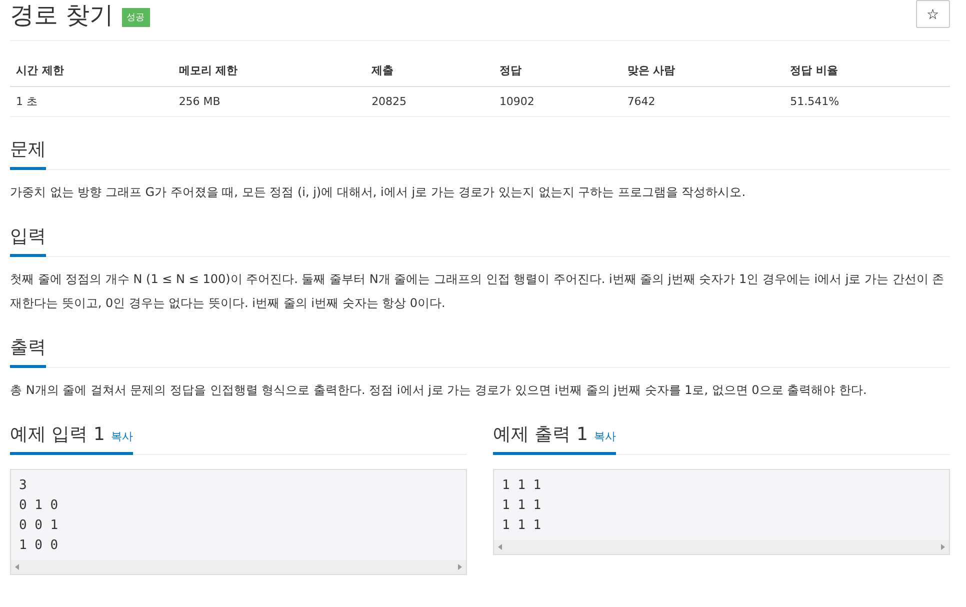 The width and height of the screenshot is (966, 607). Describe the element at coordinates (557, 101) in the screenshot. I see `table-cell: 10902` at that location.